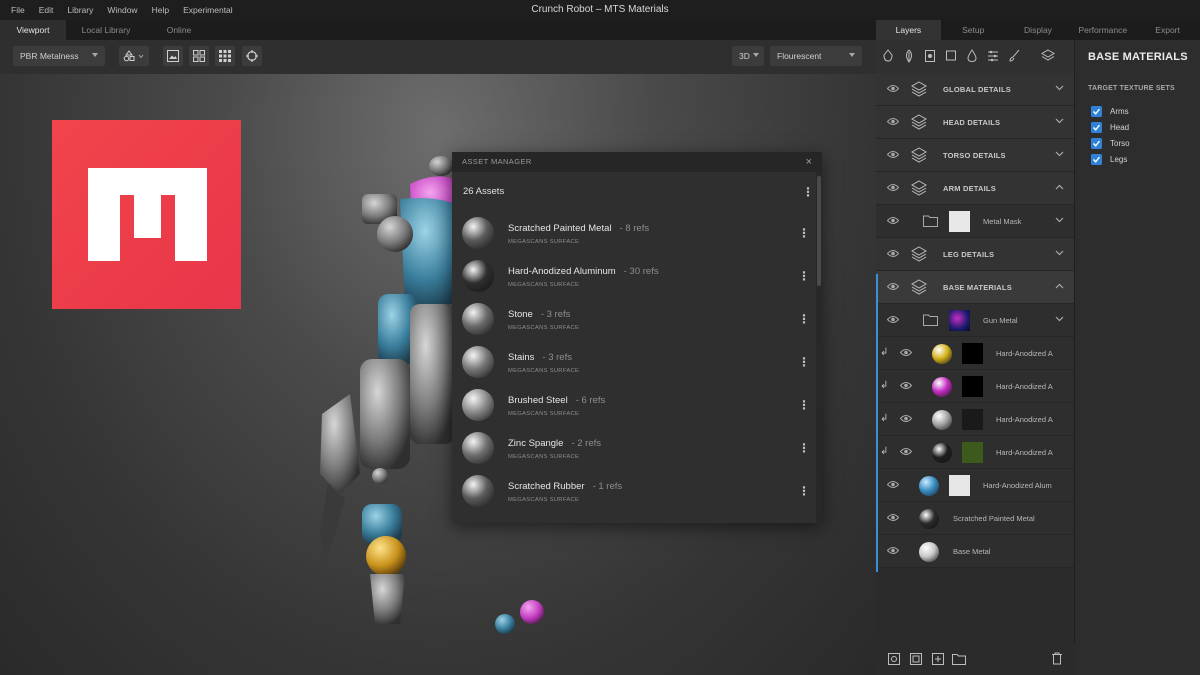 This screenshot has width=1200, height=675. I want to click on image-view-button, so click(173, 56).